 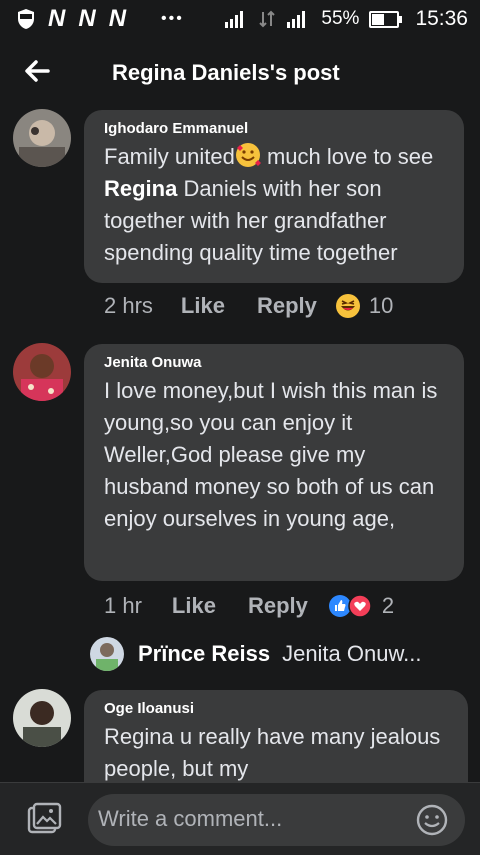 What do you see at coordinates (360, 606) in the screenshot?
I see `love-reaction-icon` at bounding box center [360, 606].